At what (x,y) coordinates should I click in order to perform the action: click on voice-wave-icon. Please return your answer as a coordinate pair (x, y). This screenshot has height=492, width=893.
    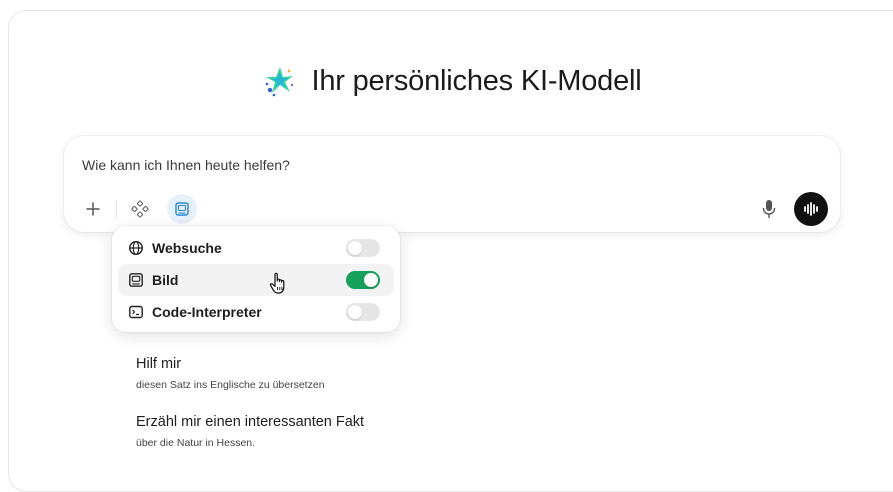
    Looking at the image, I should click on (811, 209).